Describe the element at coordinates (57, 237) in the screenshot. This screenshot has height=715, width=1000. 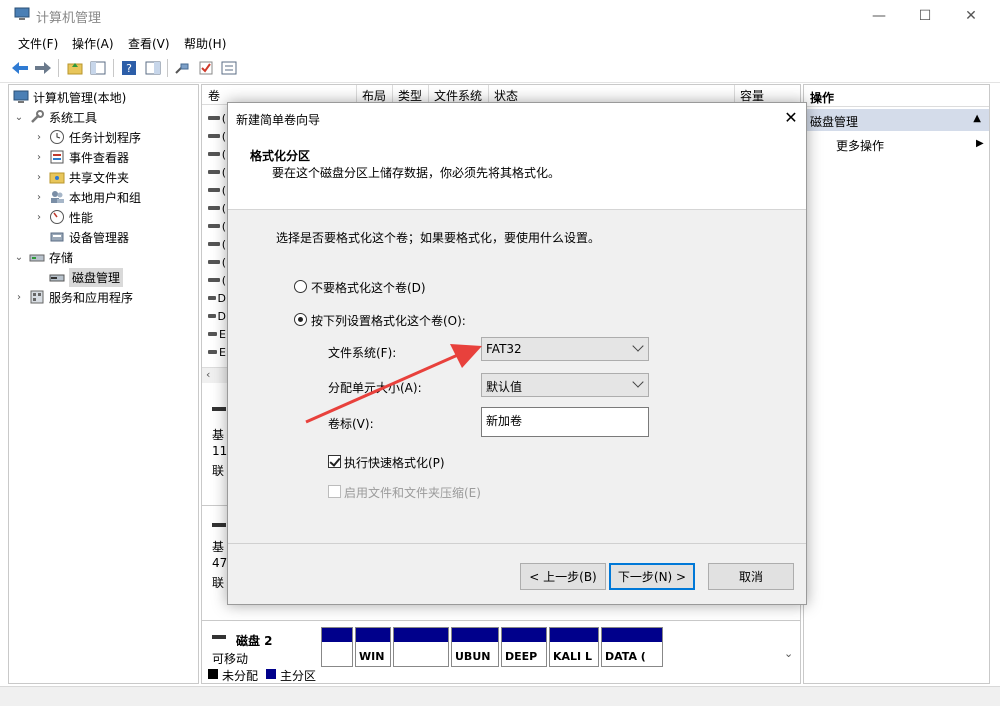
I see `device-manager-icon` at that location.